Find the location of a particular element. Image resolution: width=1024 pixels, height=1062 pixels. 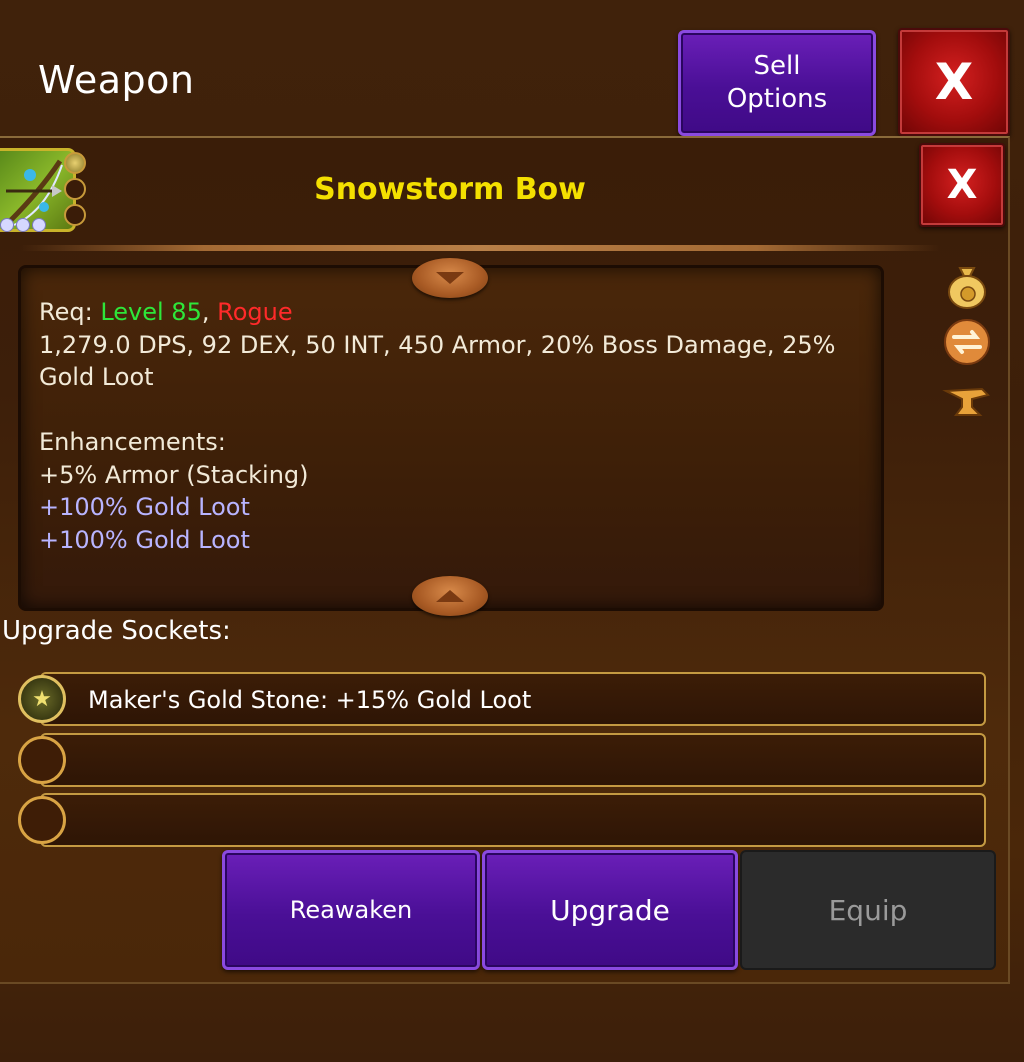

requirements-line: Req: Level 85, Rogue is located at coordinates (454, 312).